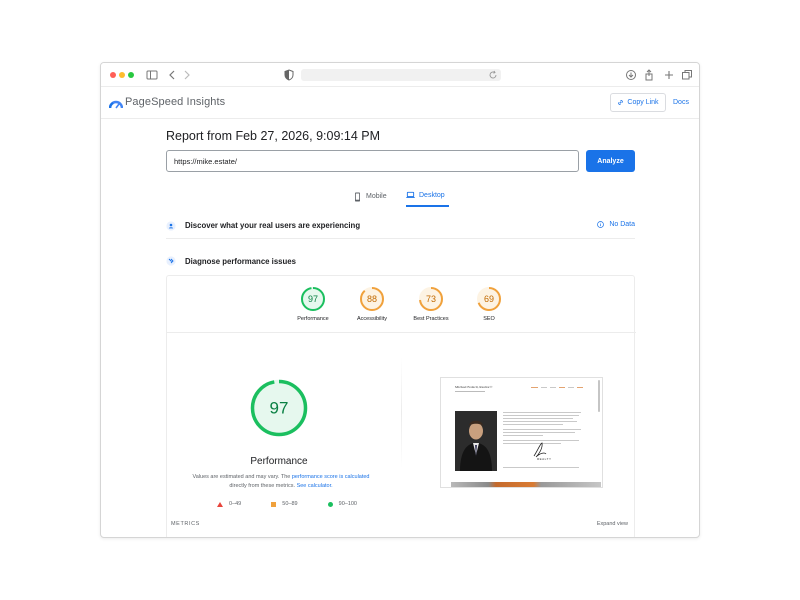 This screenshot has width=800, height=600. I want to click on back-icon, so click(172, 75).